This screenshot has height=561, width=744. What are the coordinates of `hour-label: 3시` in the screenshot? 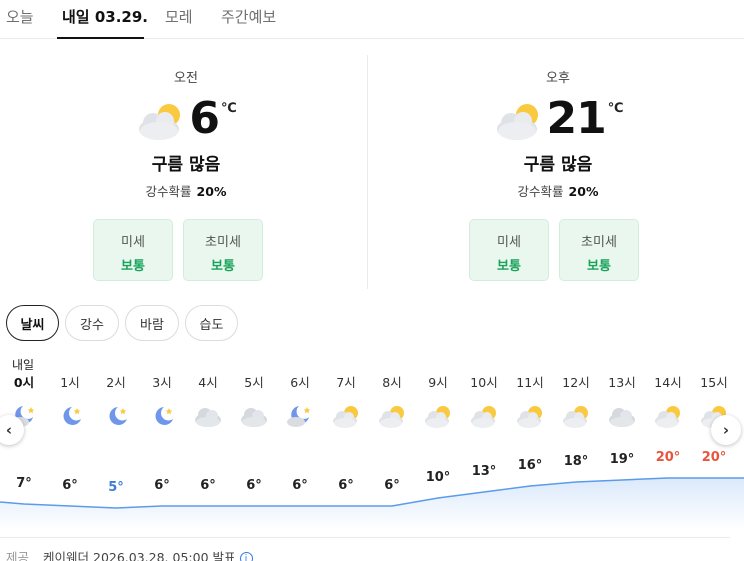 It's located at (162, 382).